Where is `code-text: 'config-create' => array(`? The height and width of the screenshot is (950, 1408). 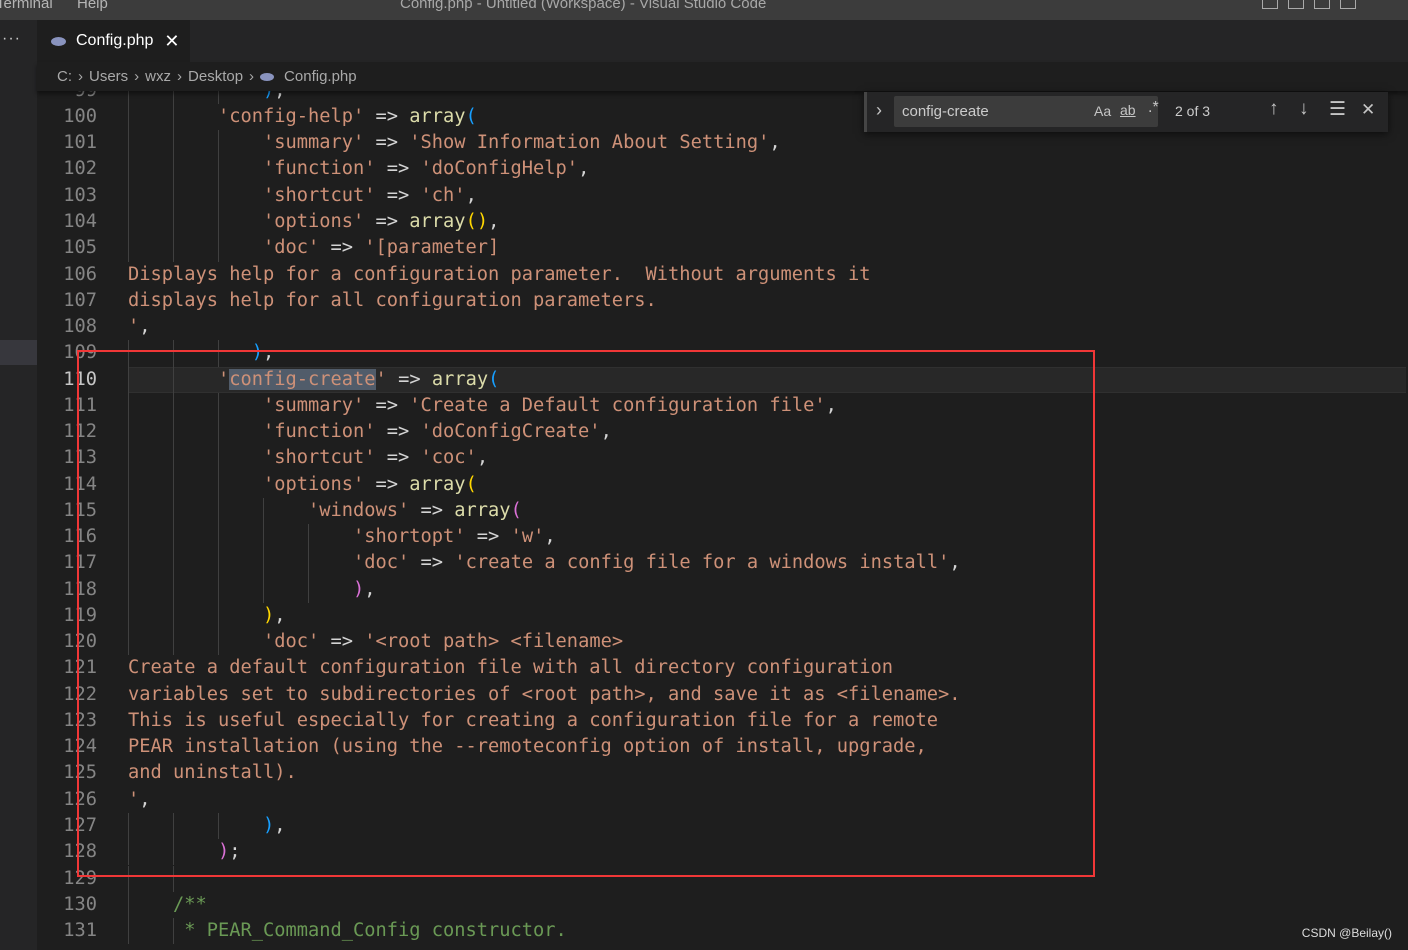
code-text: 'config-create' => array( is located at coordinates (313, 380).